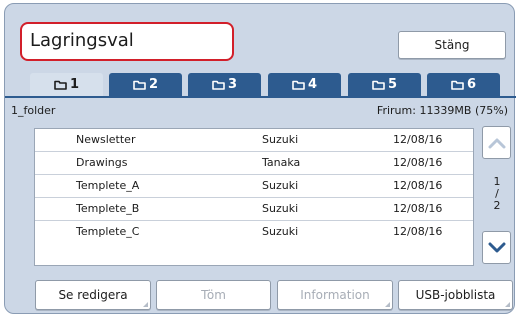 This screenshot has height=316, width=517. Describe the element at coordinates (33, 110) in the screenshot. I see `folder-name: 1_folder` at that location.